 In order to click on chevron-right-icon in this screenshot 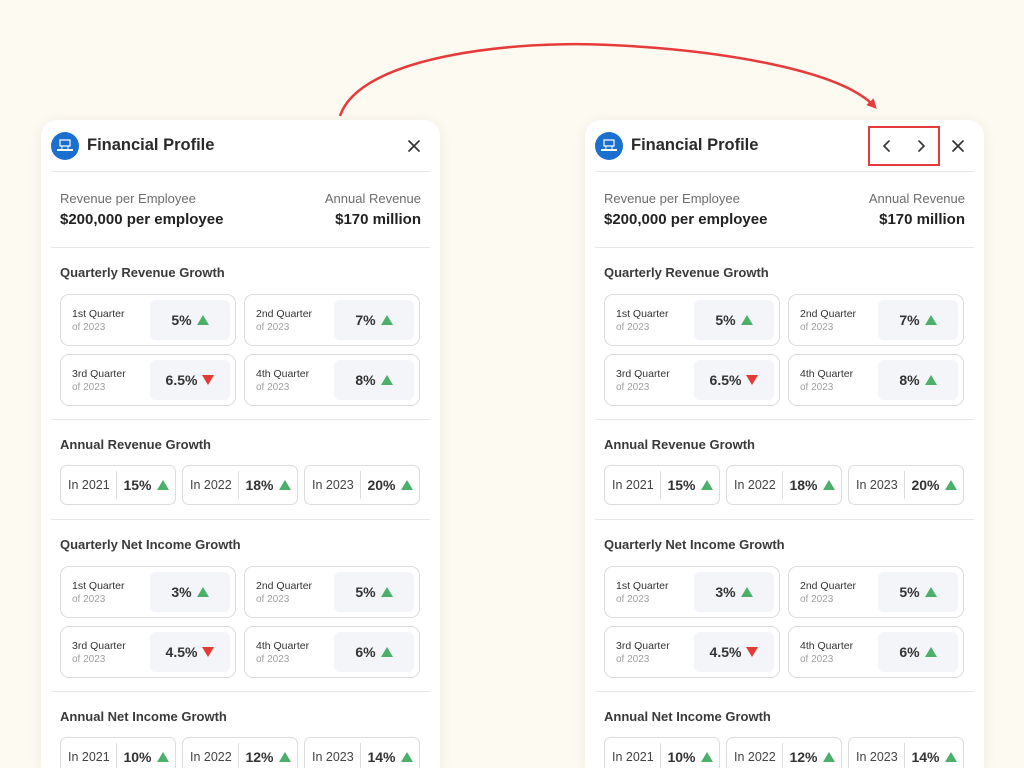, I will do `click(921, 146)`.